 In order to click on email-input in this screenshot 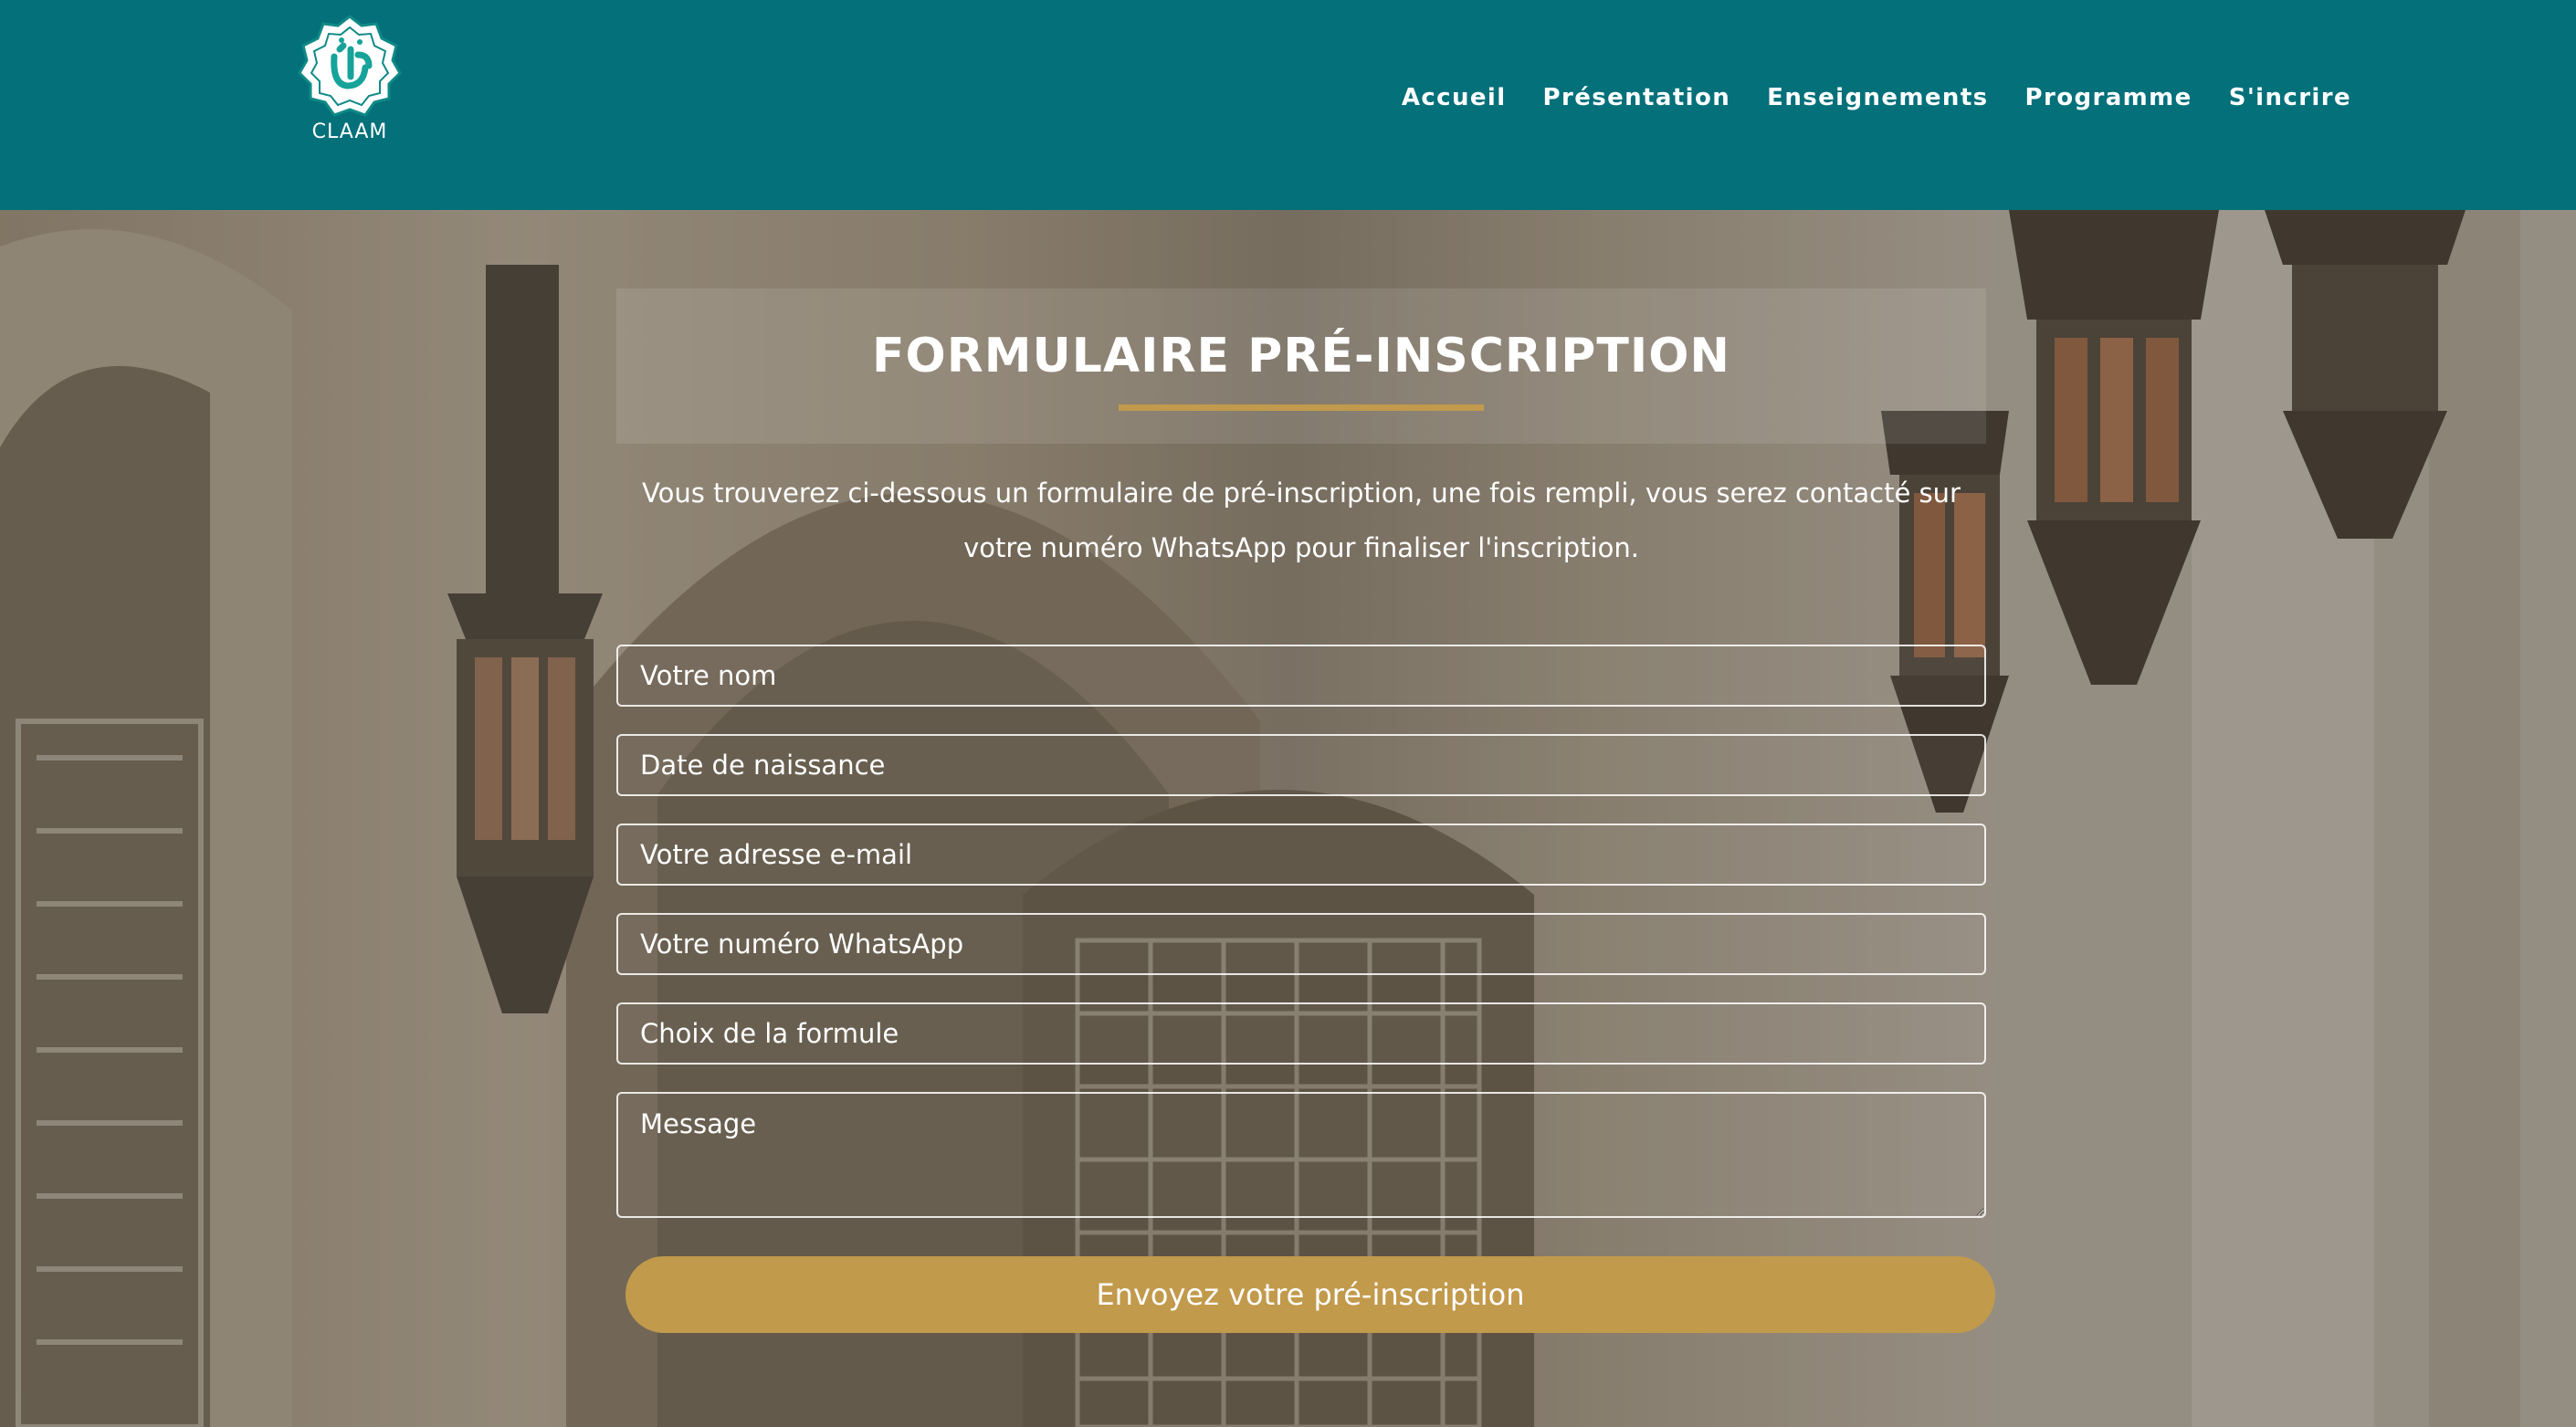, I will do `click(1301, 855)`.